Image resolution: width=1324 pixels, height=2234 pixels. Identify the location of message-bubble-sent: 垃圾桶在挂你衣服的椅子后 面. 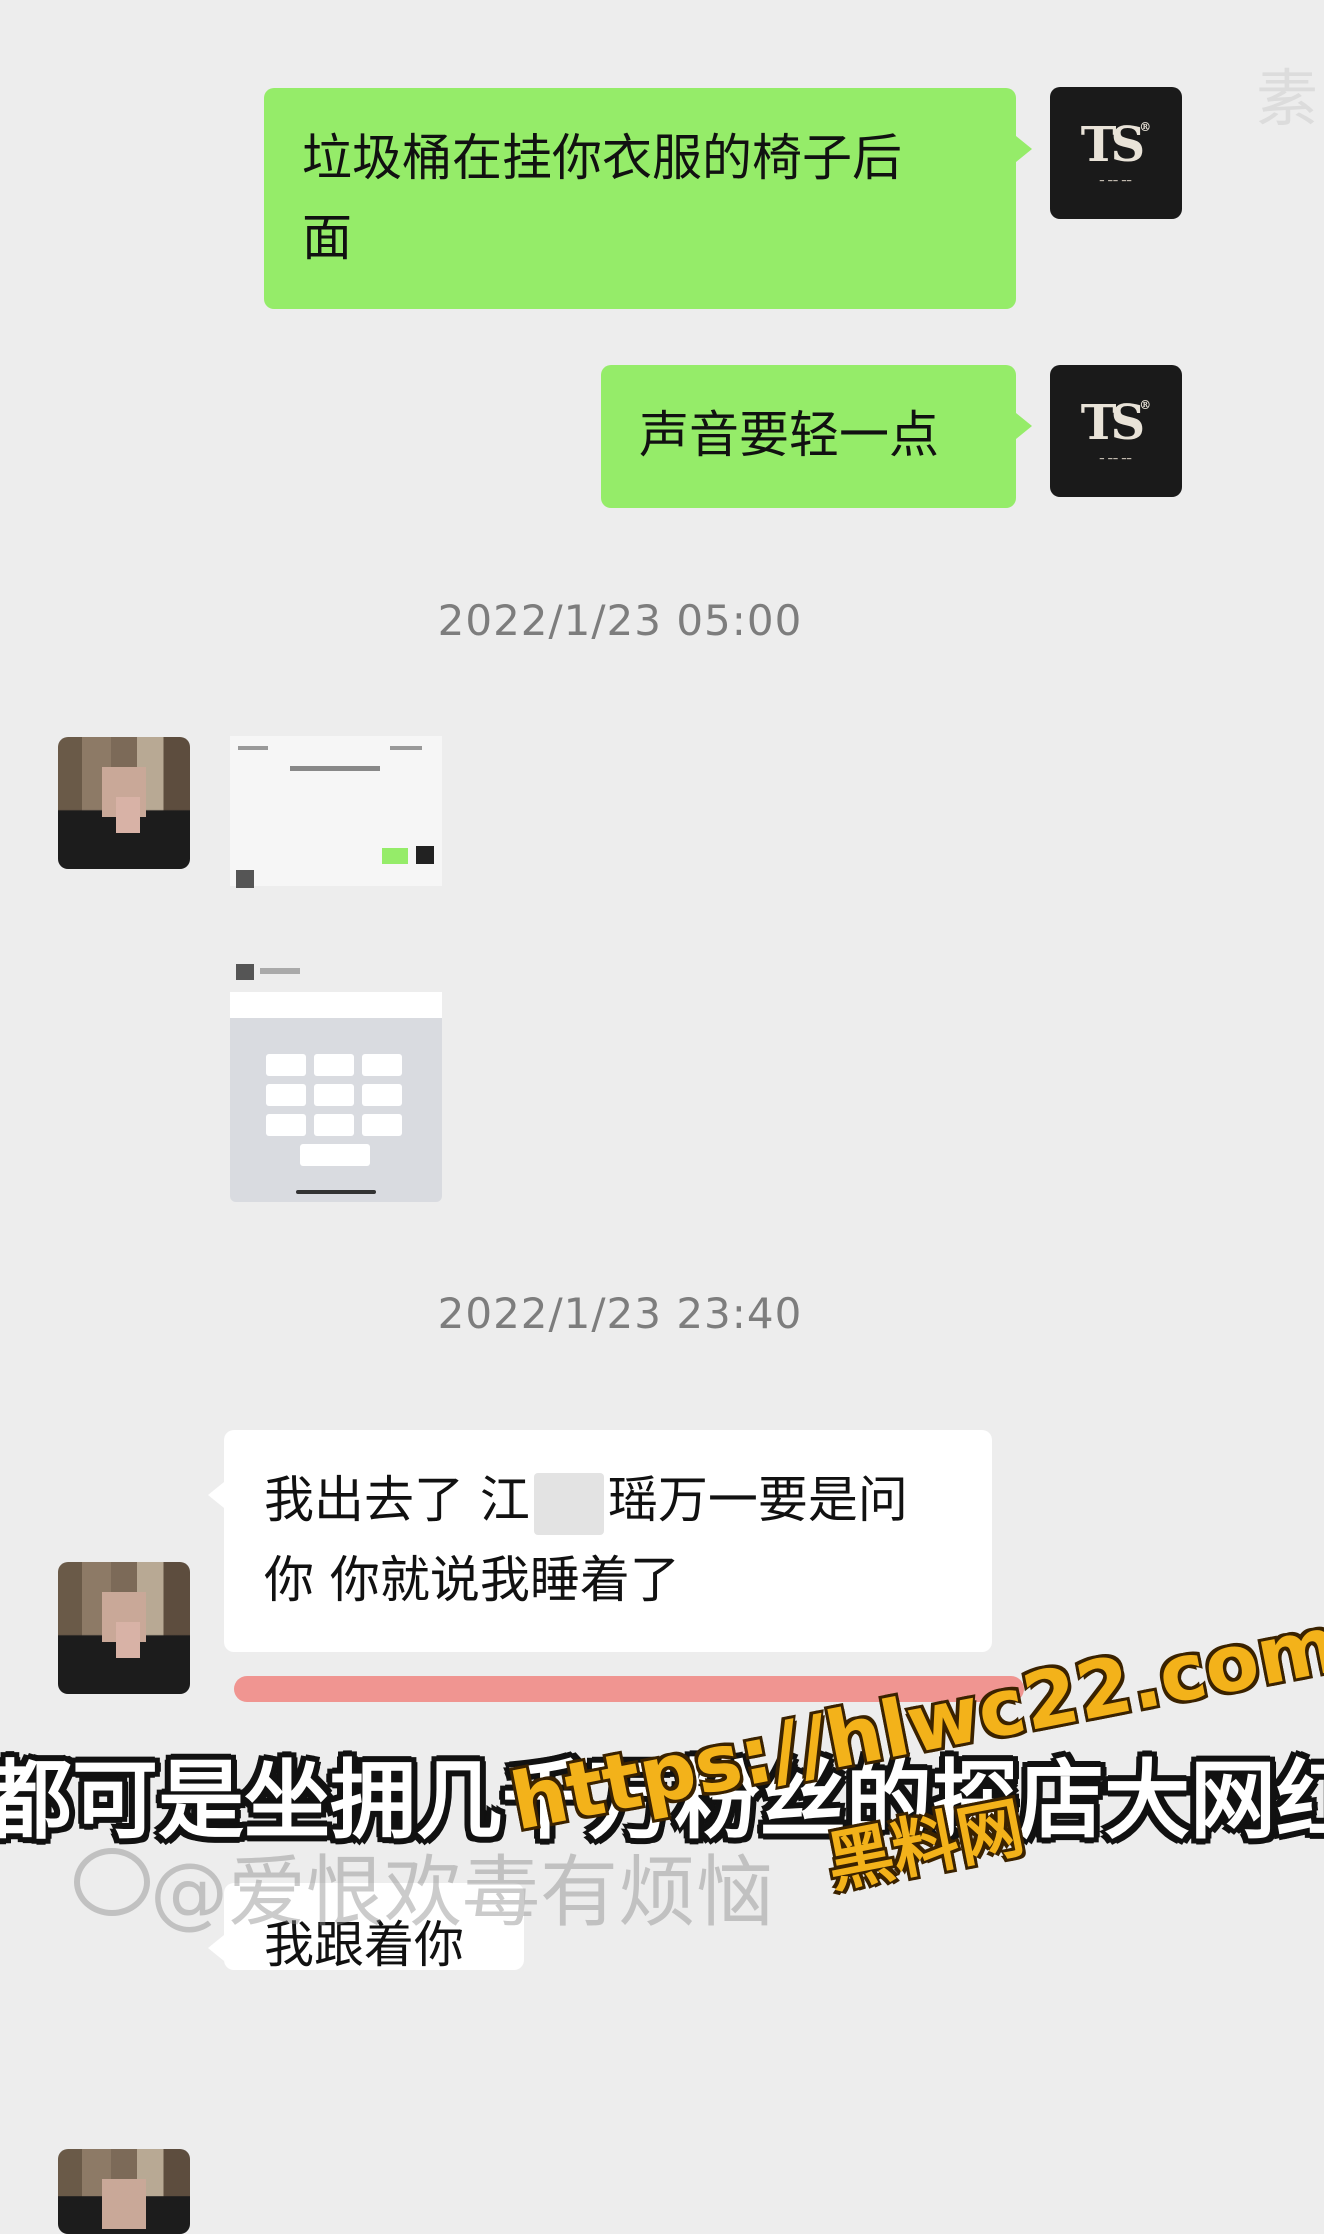
(648, 198).